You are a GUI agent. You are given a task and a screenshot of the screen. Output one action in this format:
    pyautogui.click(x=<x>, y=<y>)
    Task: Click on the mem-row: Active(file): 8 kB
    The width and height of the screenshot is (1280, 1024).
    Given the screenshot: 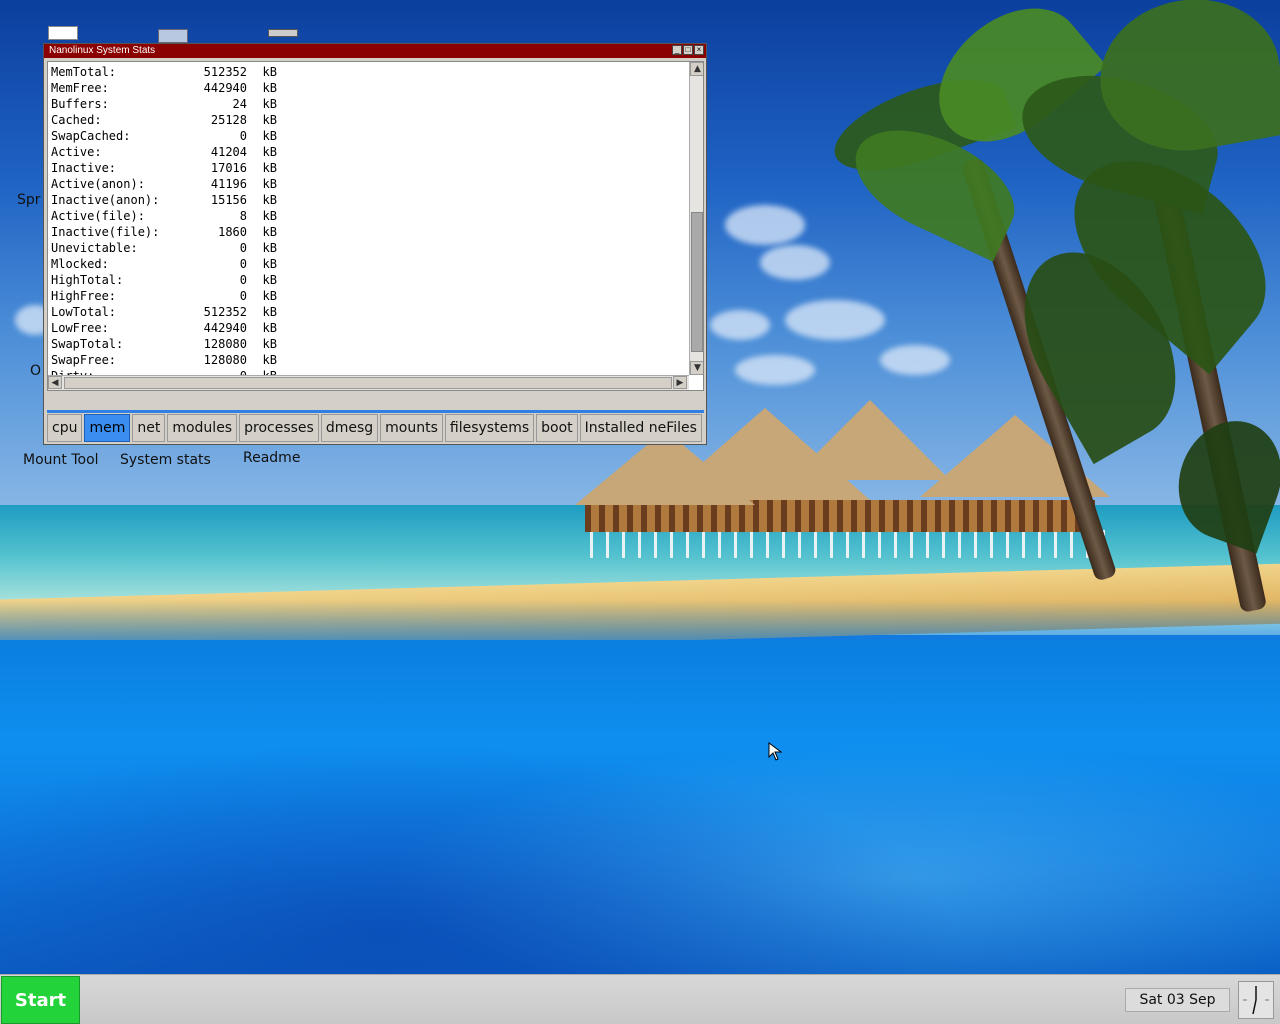 What is the action you would take?
    pyautogui.click(x=164, y=216)
    